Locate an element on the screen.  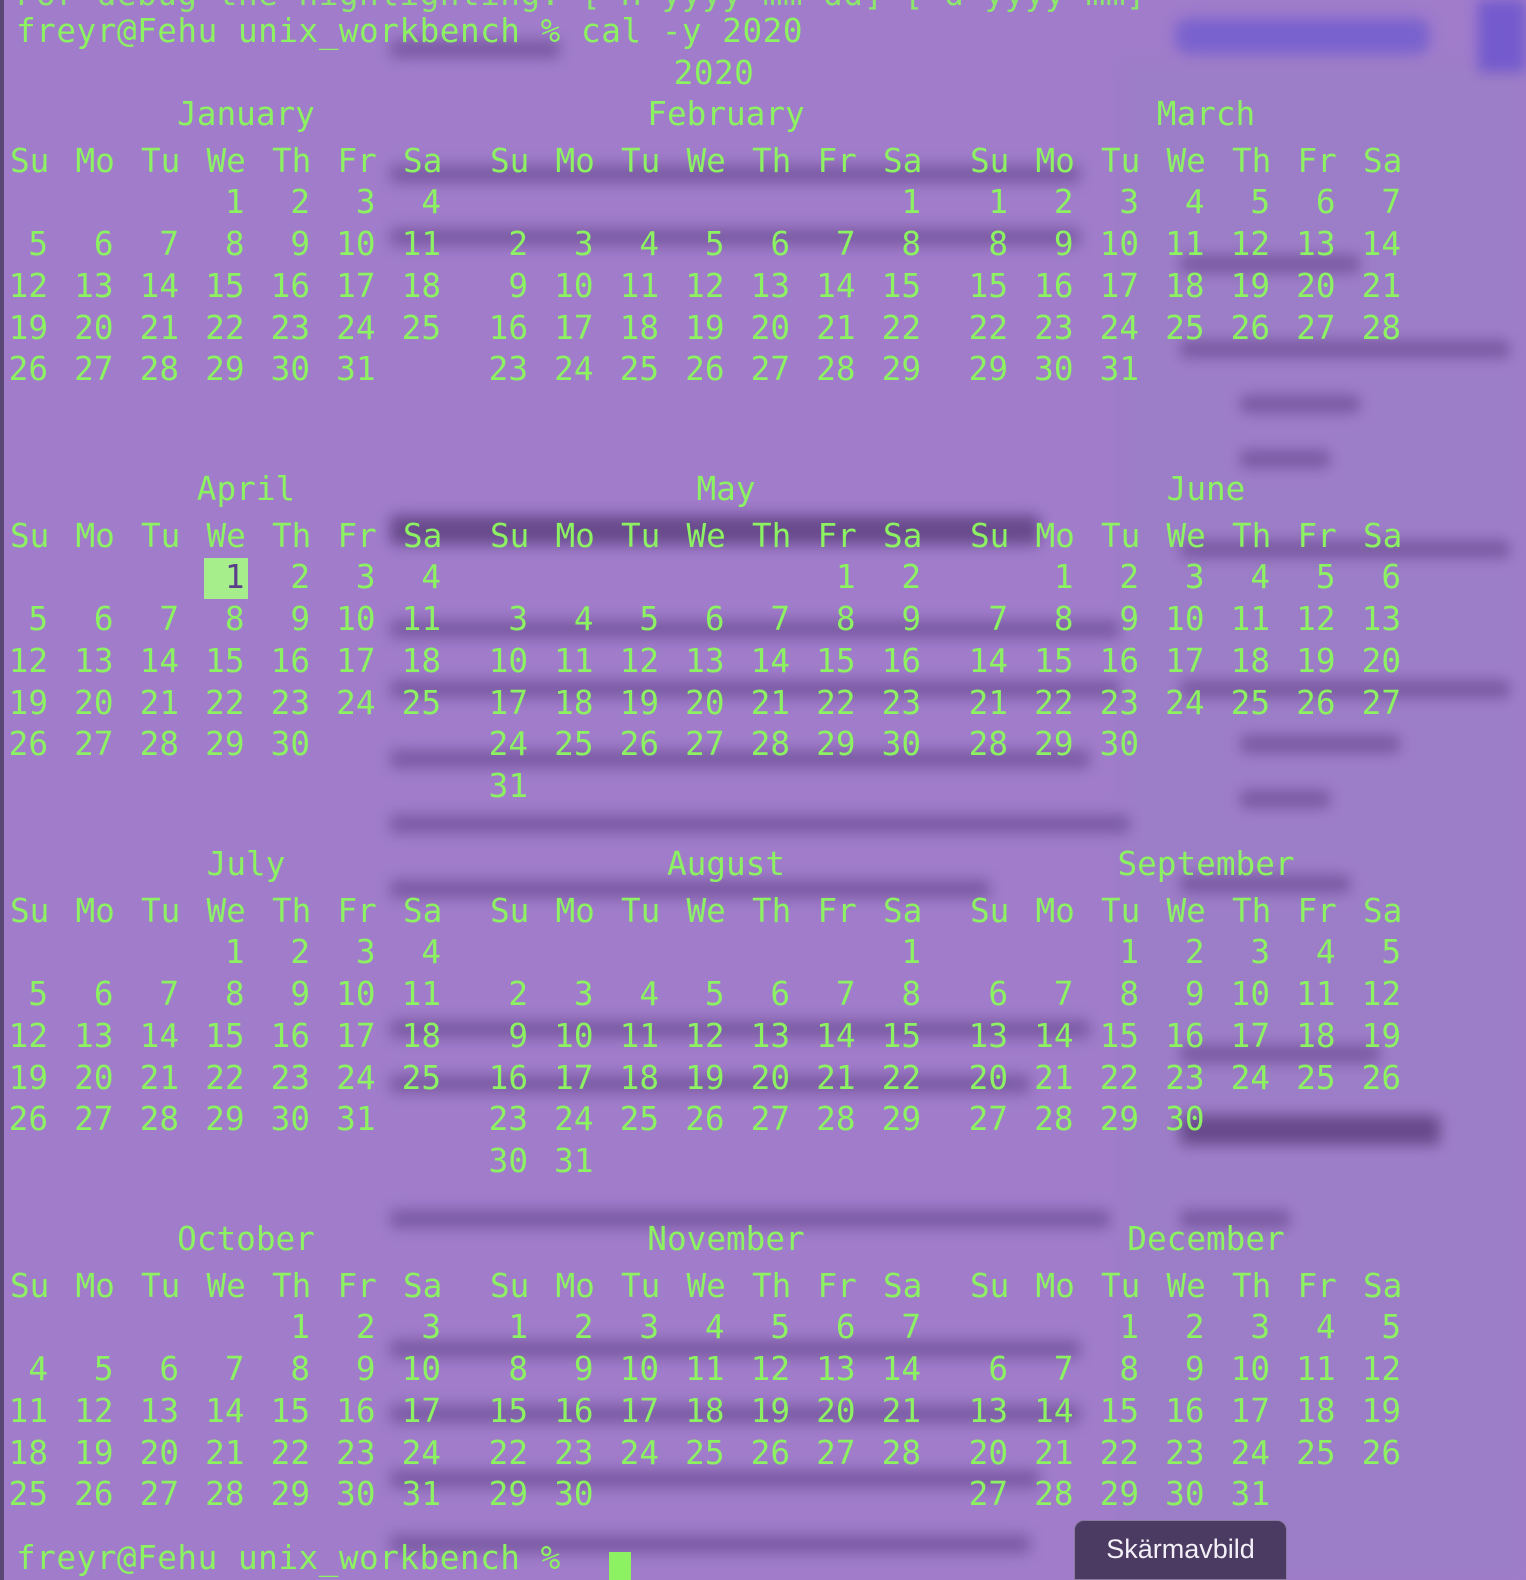
week-row: 1 2 3 4 5 is located at coordinates (1206, 953).